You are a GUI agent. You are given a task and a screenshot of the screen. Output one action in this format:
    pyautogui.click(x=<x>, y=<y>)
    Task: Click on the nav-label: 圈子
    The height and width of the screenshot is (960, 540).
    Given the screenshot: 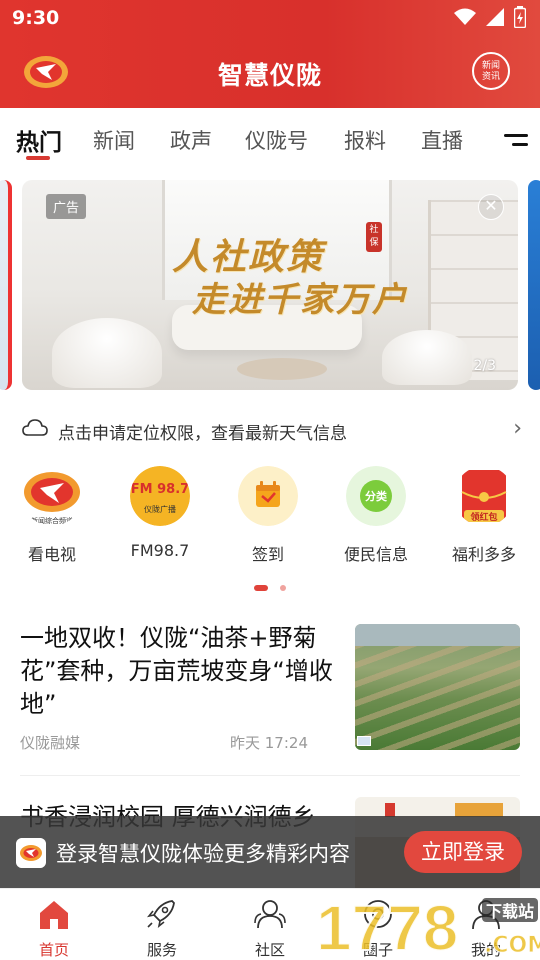 What is the action you would take?
    pyautogui.click(x=377, y=950)
    